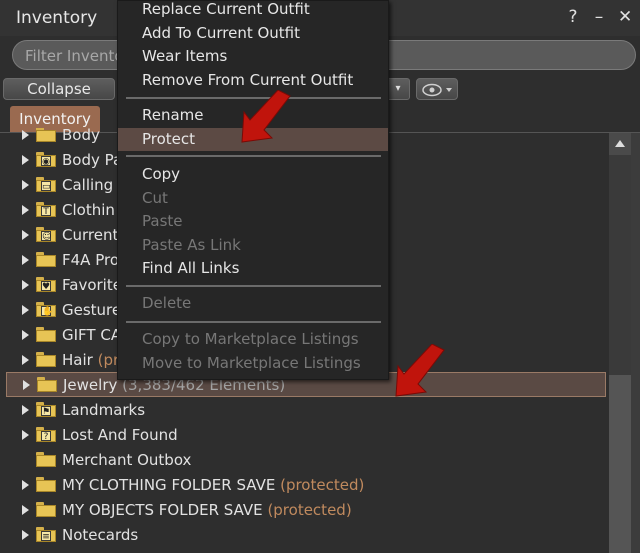 The image size is (640, 553). What do you see at coordinates (191, 244) in the screenshot?
I see `menu-item-paste-as-link: Paste As Link` at bounding box center [191, 244].